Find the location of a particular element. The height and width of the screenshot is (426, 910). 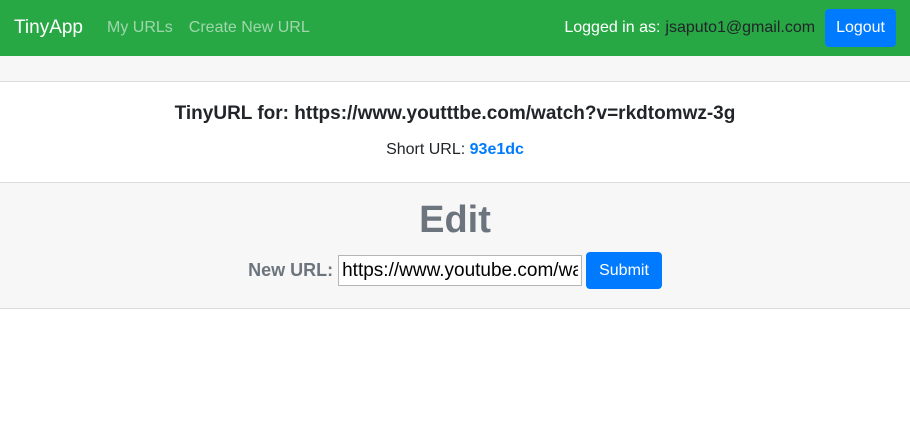

logged-in-label: Logged in as: is located at coordinates (612, 27).